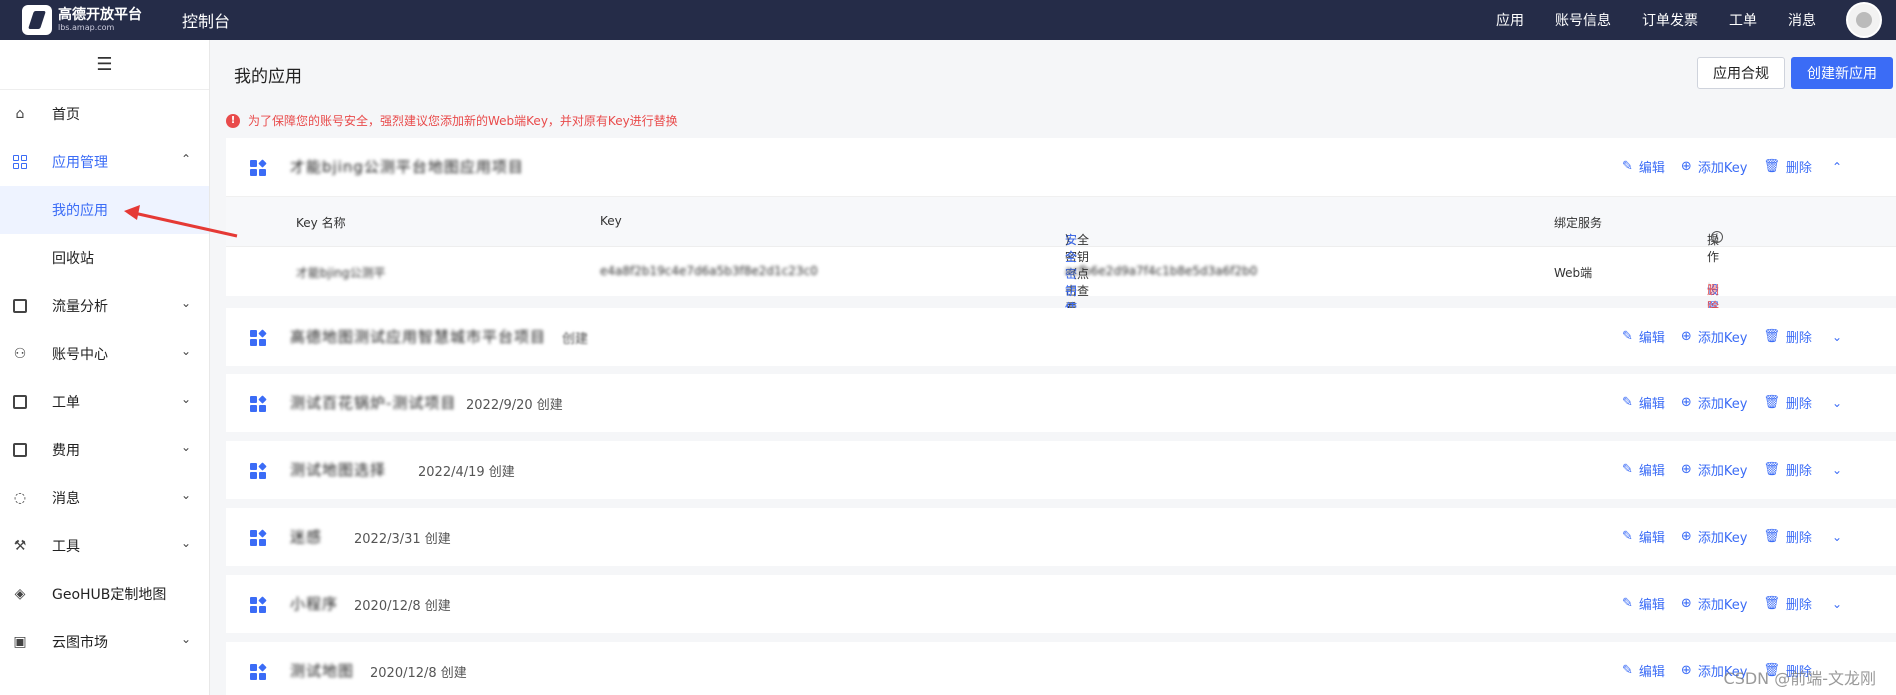  What do you see at coordinates (1717, 237) in the screenshot?
I see `info-icon: i` at bounding box center [1717, 237].